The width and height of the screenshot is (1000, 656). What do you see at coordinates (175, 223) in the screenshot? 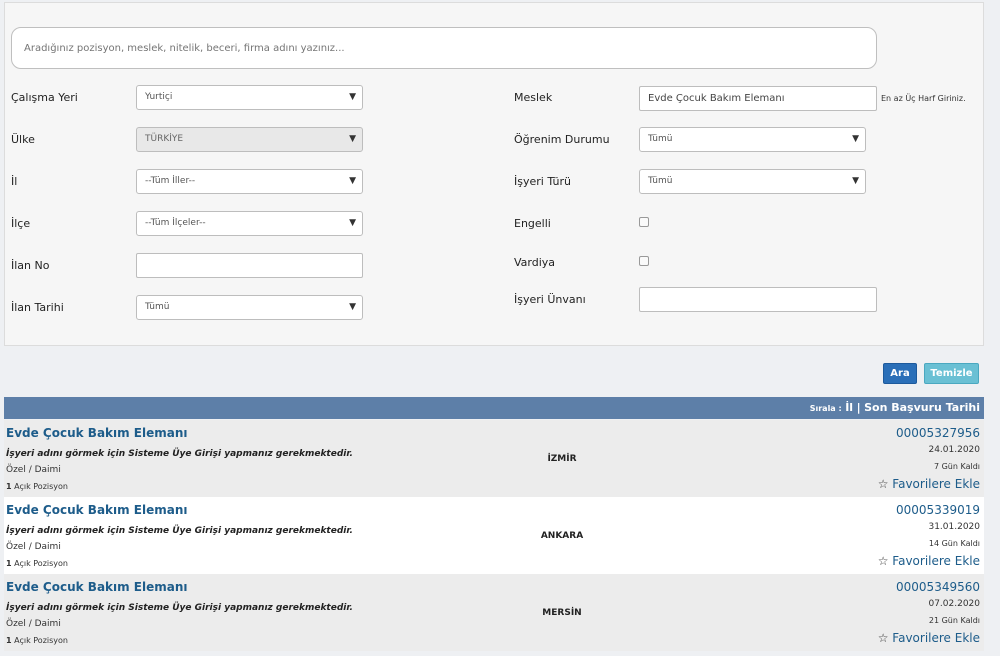
I see `ilce-value: --Tüm İlçeler--` at bounding box center [175, 223].